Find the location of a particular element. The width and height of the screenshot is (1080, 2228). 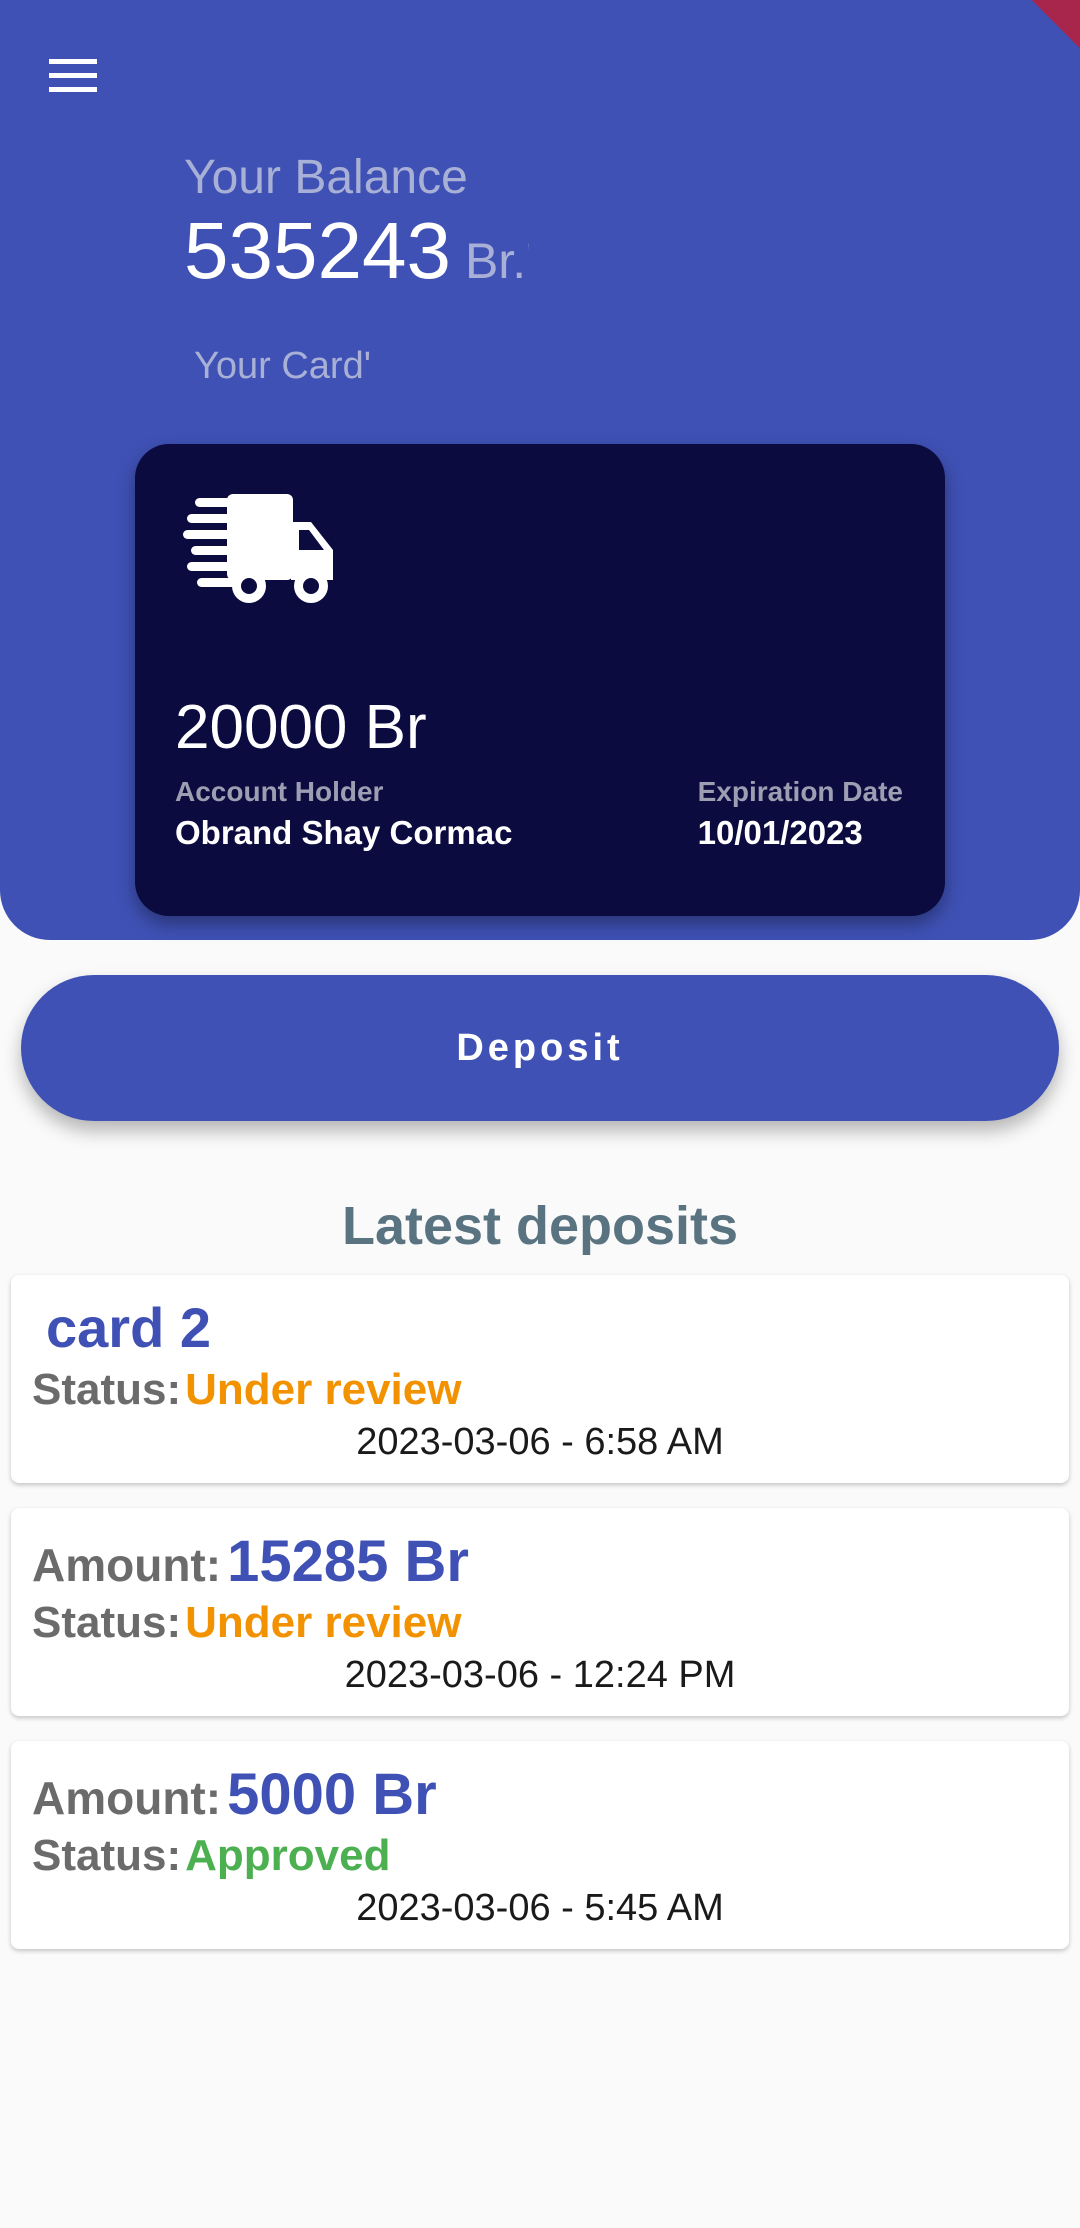

card-amount: 20000 Br is located at coordinates (301, 727).